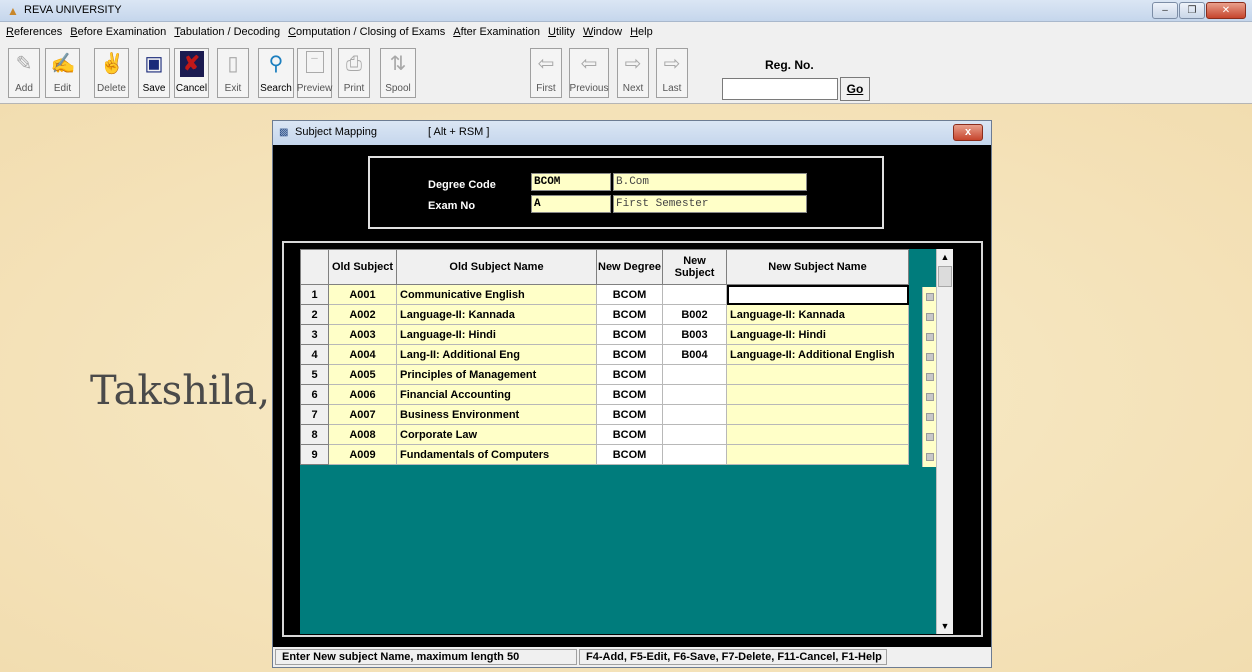 The width and height of the screenshot is (1252, 672). I want to click on add-button: ✎ Add, so click(24, 73).